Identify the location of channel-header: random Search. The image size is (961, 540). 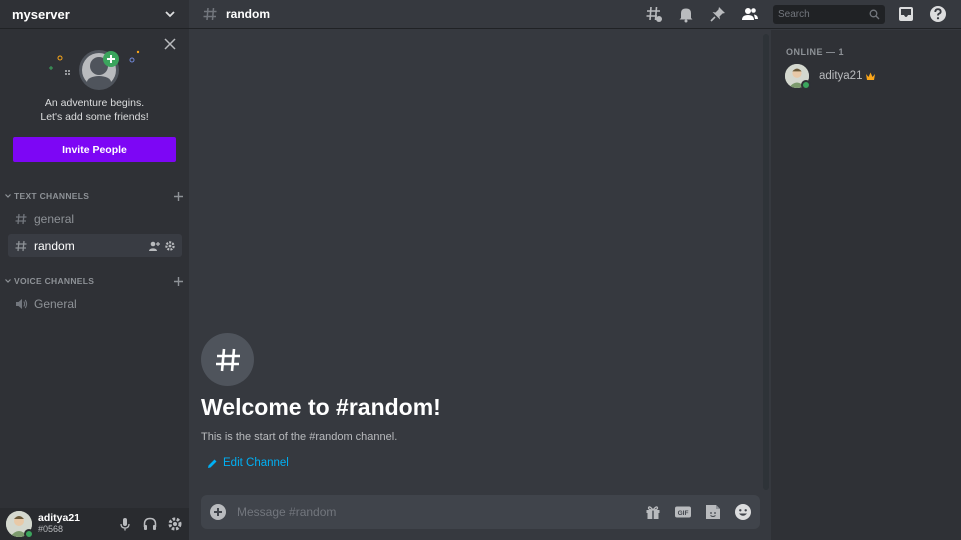
(575, 14).